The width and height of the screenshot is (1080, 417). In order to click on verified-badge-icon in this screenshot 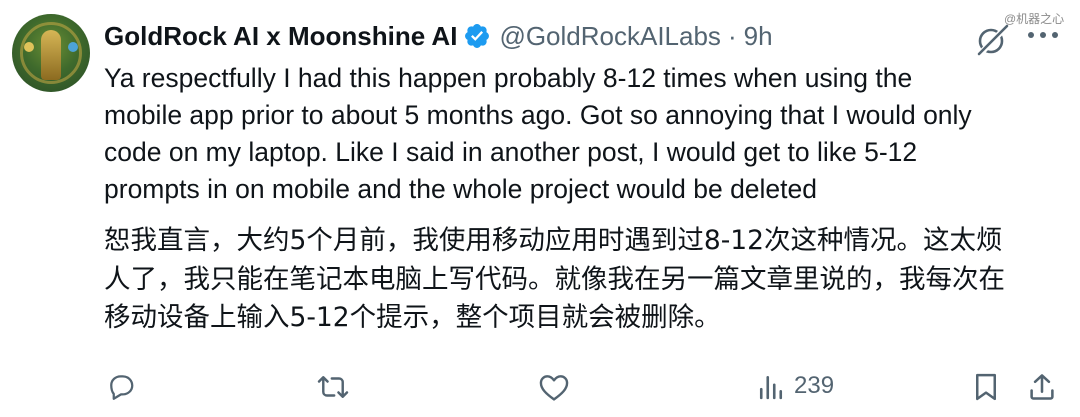, I will do `click(477, 36)`.